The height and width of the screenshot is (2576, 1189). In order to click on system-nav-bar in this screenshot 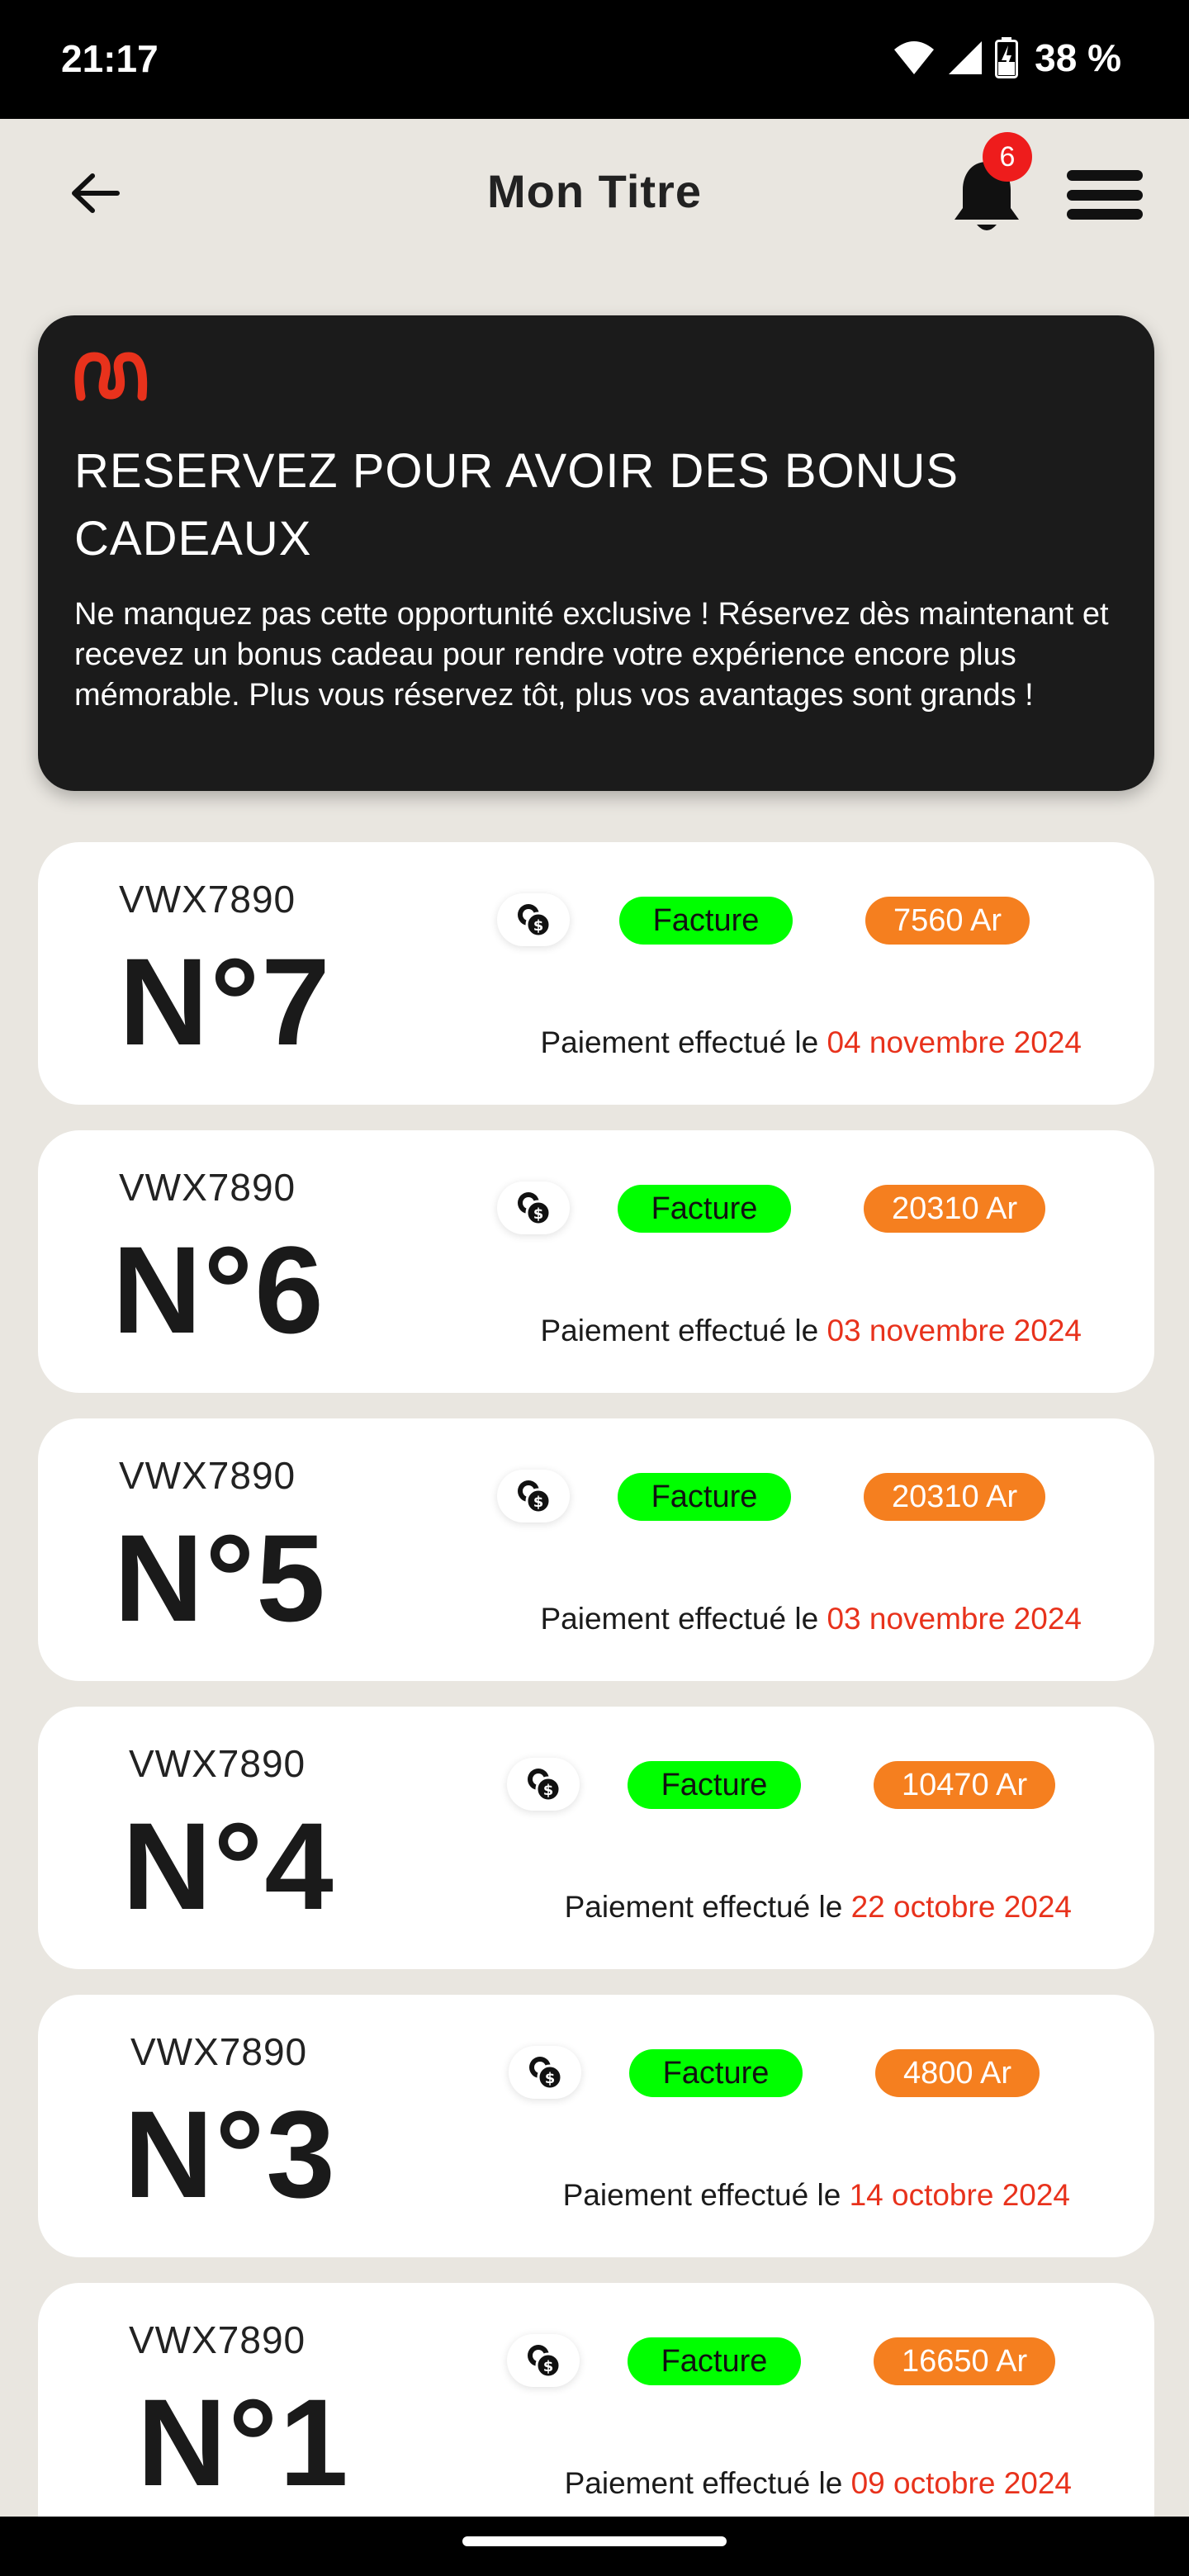, I will do `click(594, 2546)`.